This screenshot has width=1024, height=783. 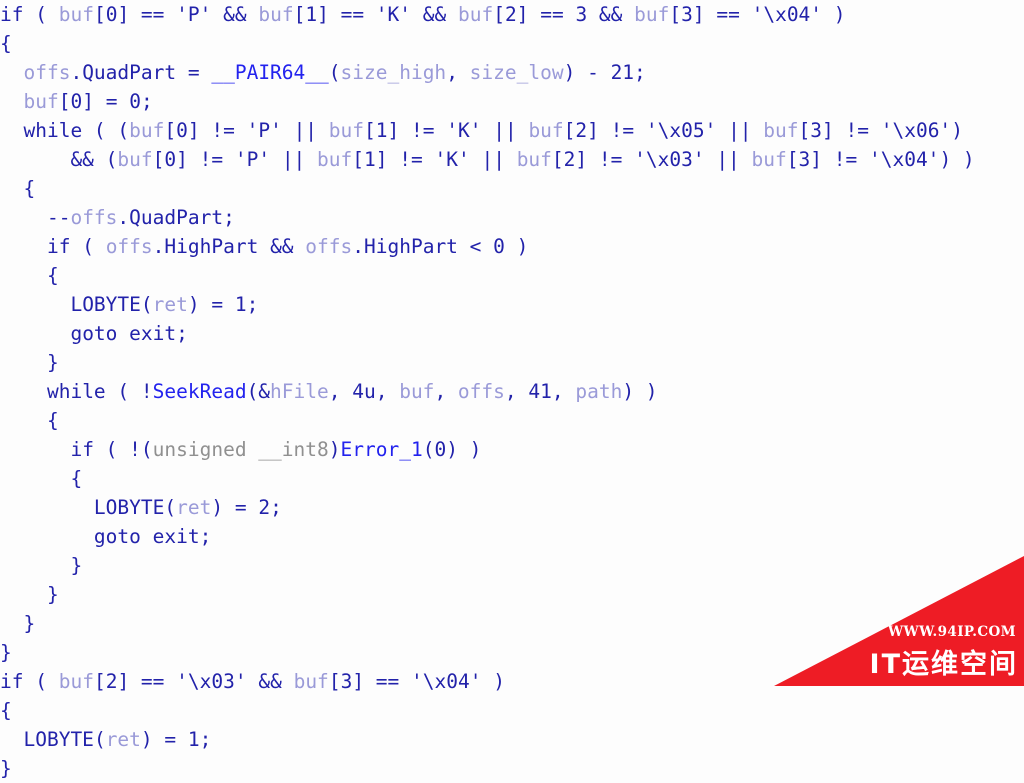 What do you see at coordinates (240, 449) in the screenshot?
I see `type-unsigned-int8: unsigned __int8` at bounding box center [240, 449].